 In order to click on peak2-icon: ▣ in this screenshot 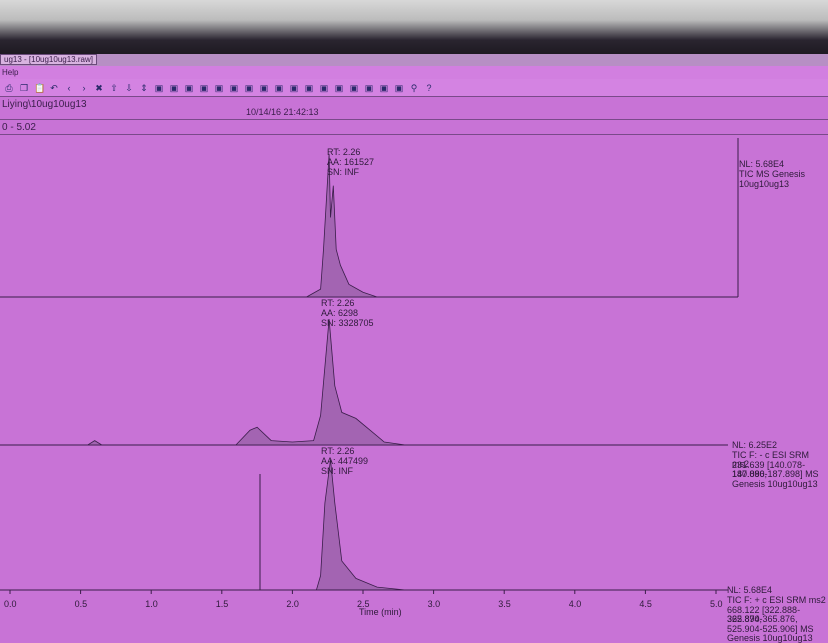, I will do `click(204, 88)`.